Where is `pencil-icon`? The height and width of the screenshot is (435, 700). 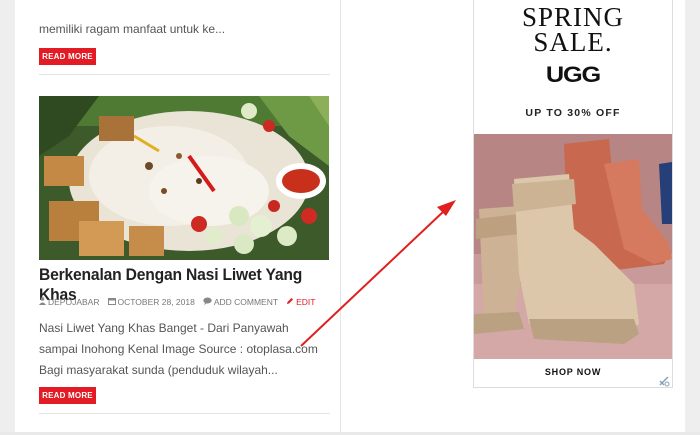
pencil-icon is located at coordinates (290, 302).